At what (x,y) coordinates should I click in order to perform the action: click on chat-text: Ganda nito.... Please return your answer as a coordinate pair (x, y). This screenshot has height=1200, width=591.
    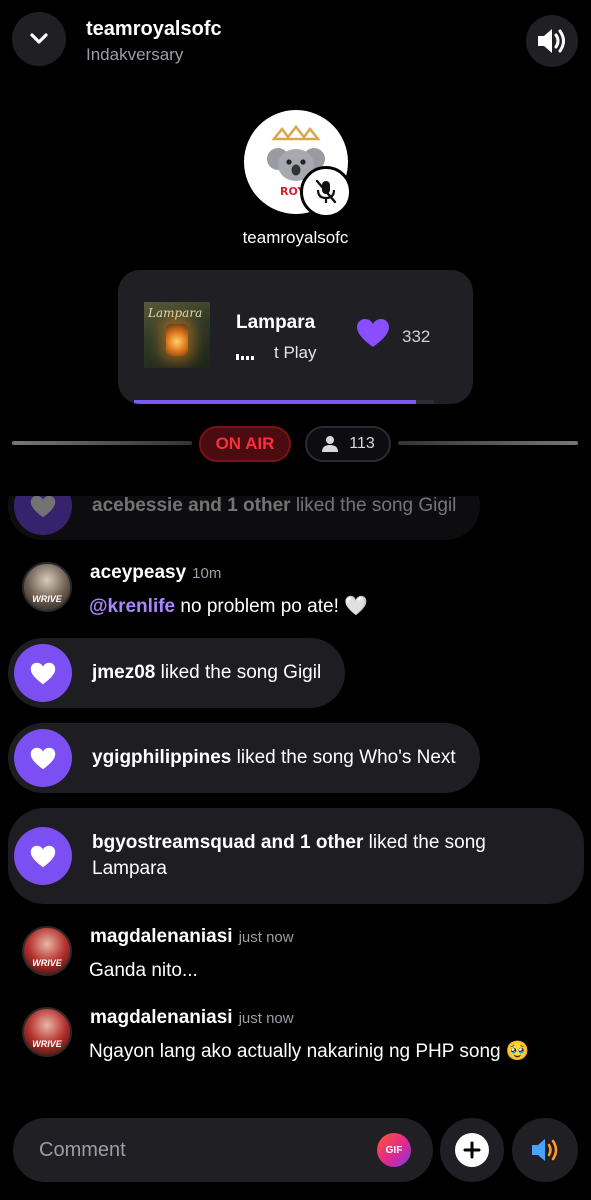
    Looking at the image, I should click on (143, 970).